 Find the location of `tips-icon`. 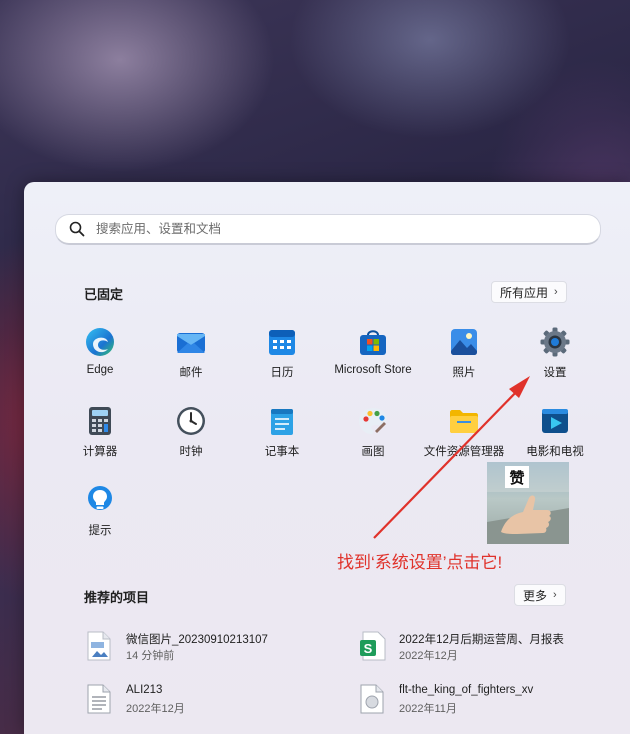

tips-icon is located at coordinates (100, 498).